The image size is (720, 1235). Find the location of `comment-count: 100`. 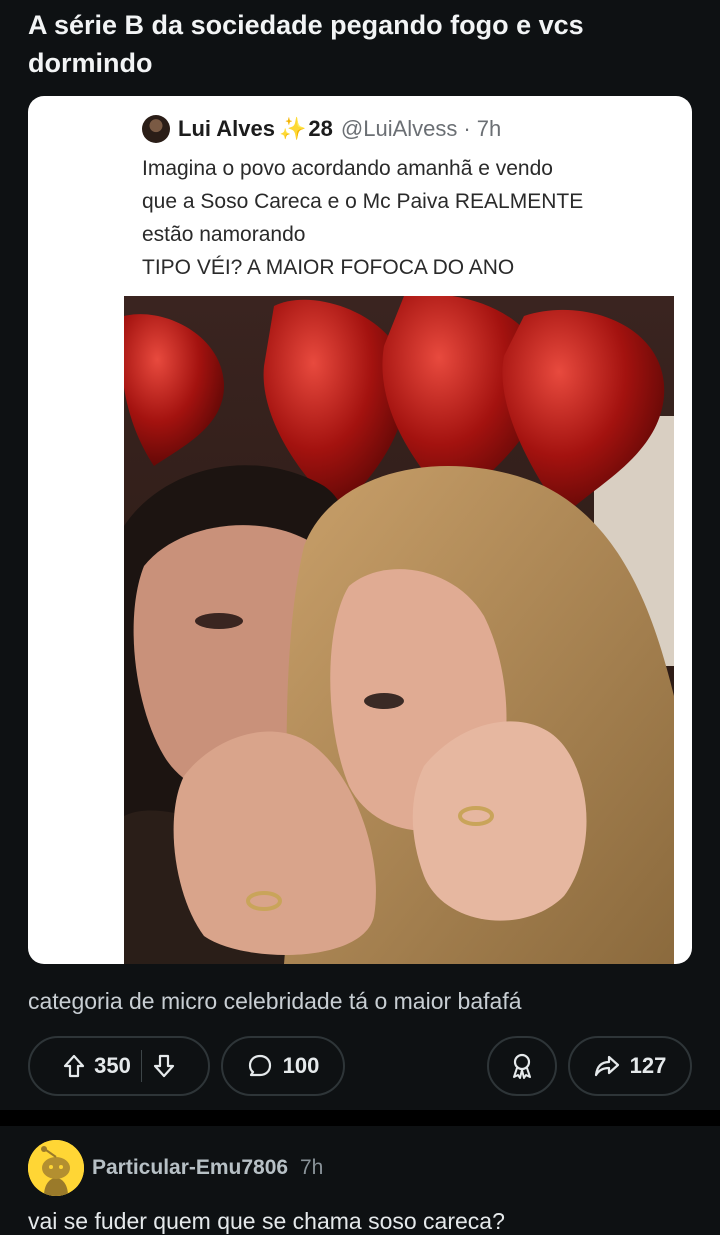

comment-count: 100 is located at coordinates (301, 1065).